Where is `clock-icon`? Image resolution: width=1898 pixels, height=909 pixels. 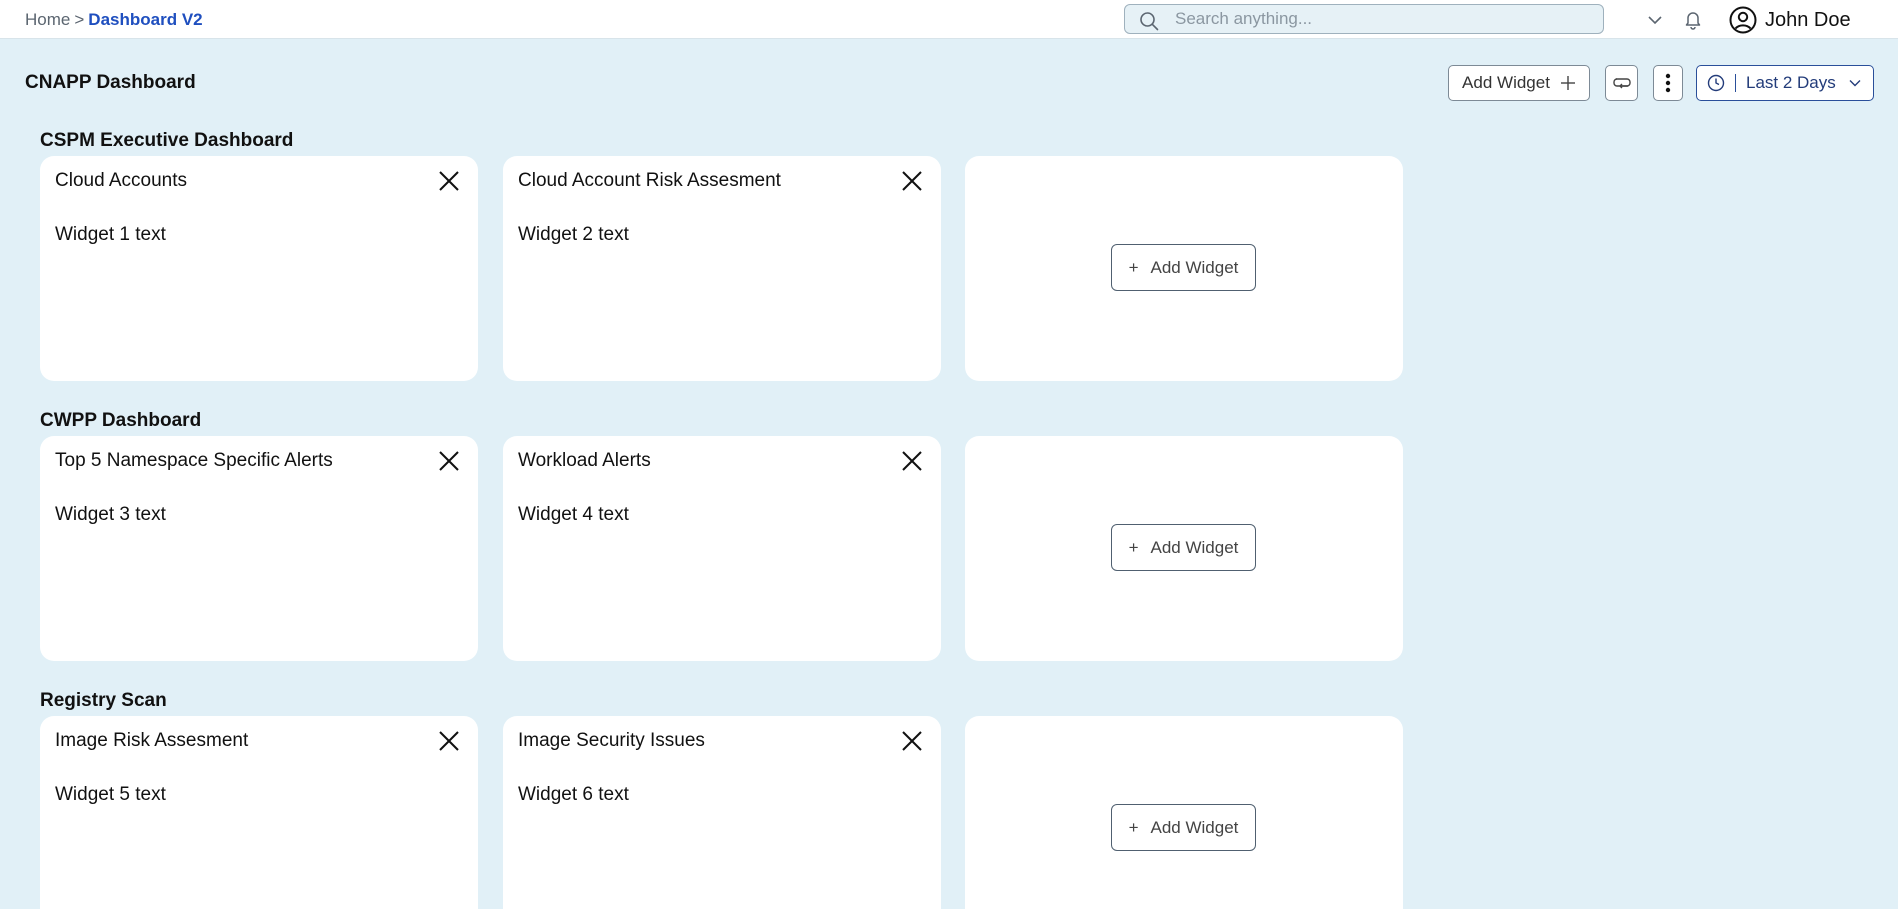 clock-icon is located at coordinates (1716, 83).